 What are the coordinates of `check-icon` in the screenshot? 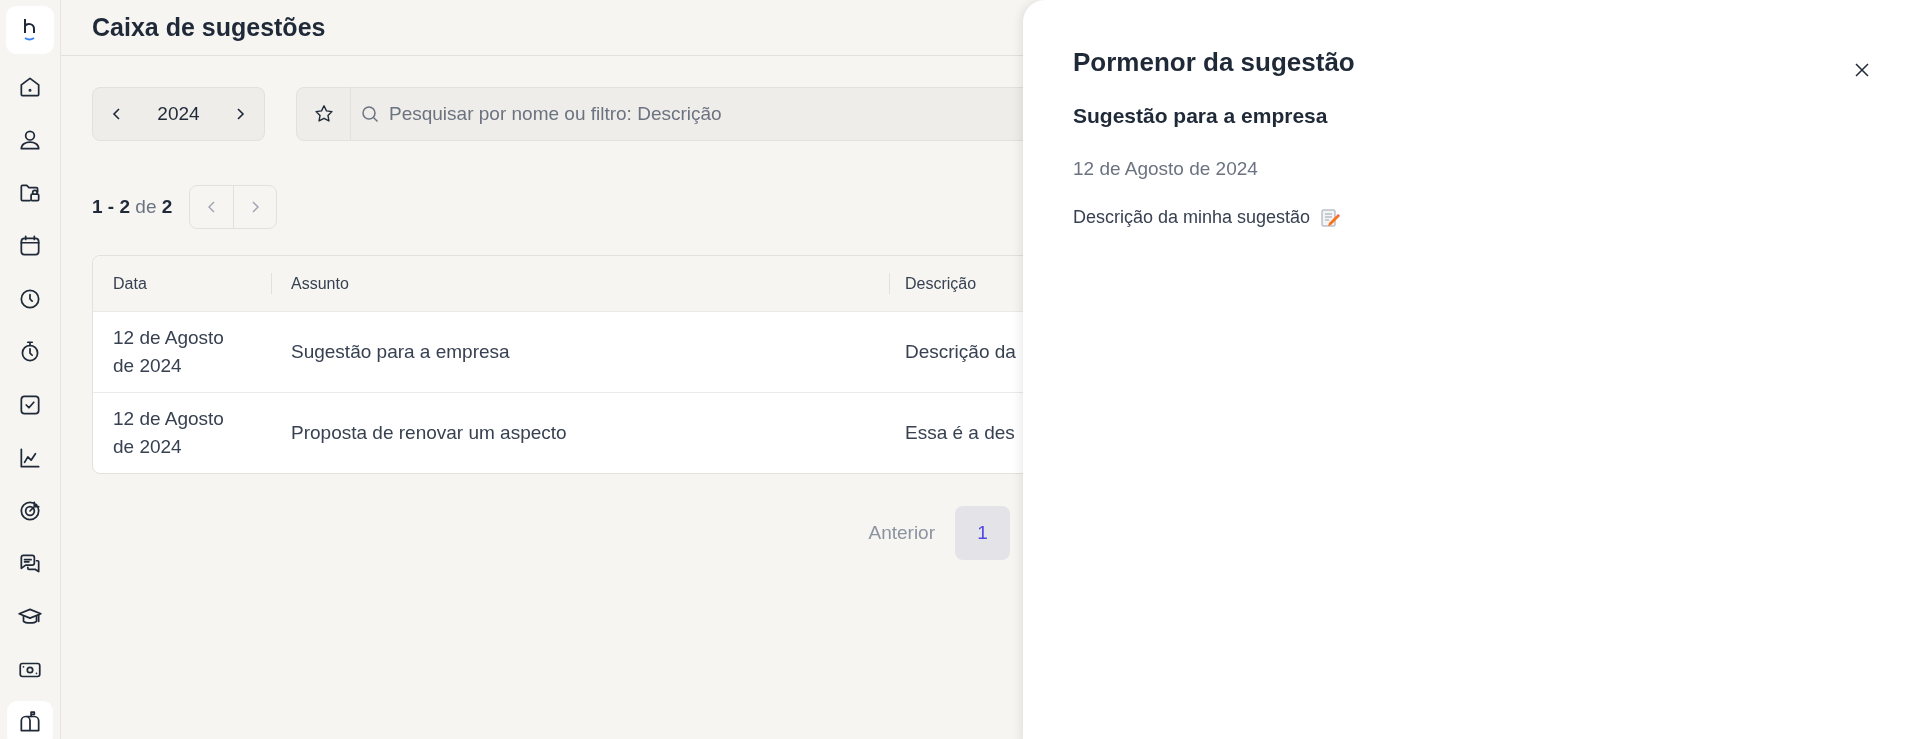 It's located at (30, 405).